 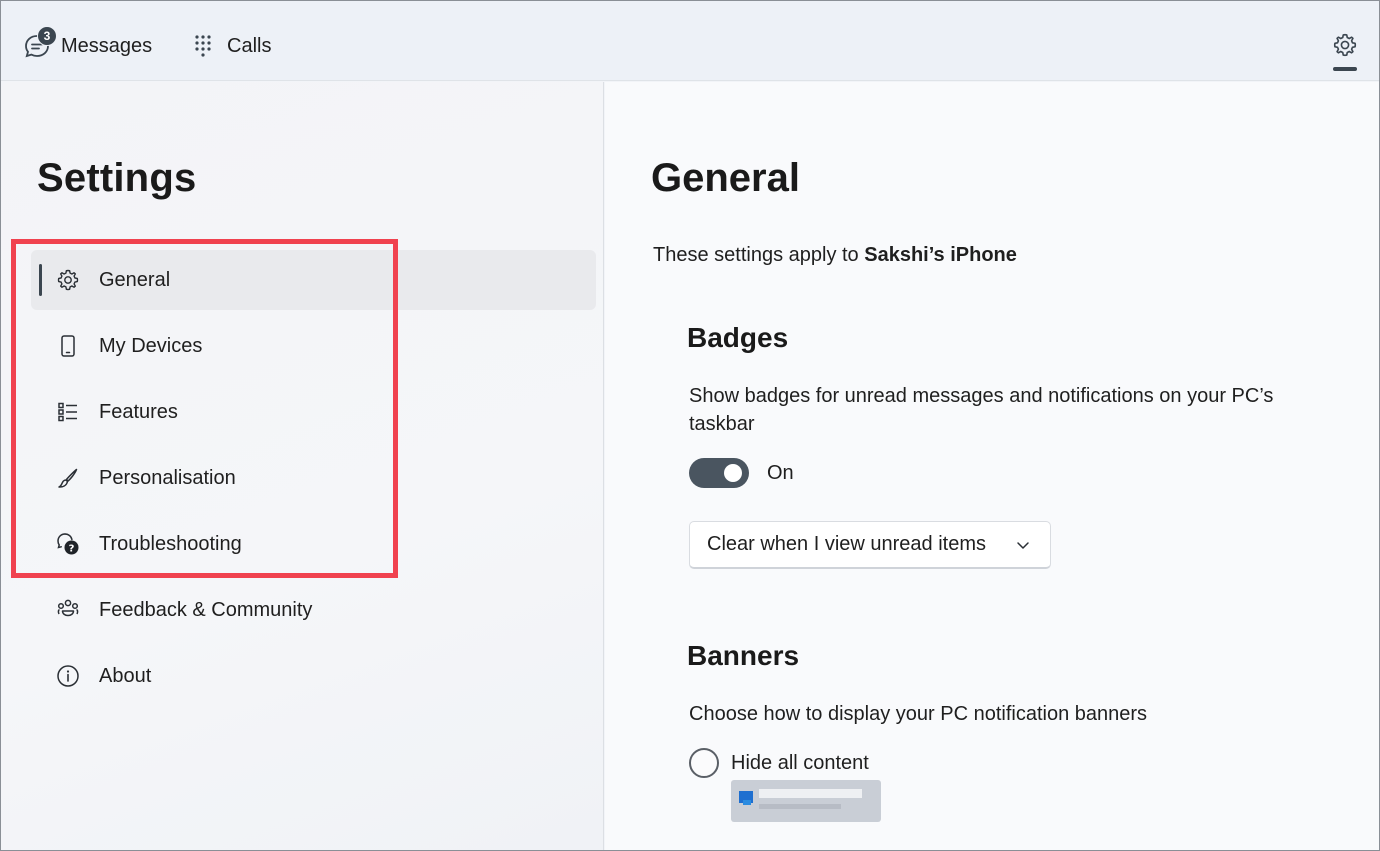 What do you see at coordinates (690, 41) in the screenshot?
I see `top-navigation-bar: 3 Messages Calls` at bounding box center [690, 41].